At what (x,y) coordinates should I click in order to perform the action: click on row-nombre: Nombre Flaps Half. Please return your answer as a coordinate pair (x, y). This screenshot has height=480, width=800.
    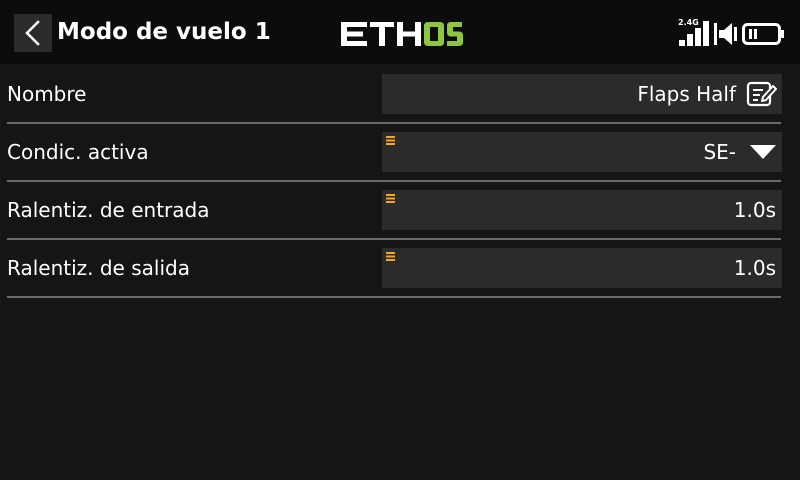
    Looking at the image, I should click on (400, 93).